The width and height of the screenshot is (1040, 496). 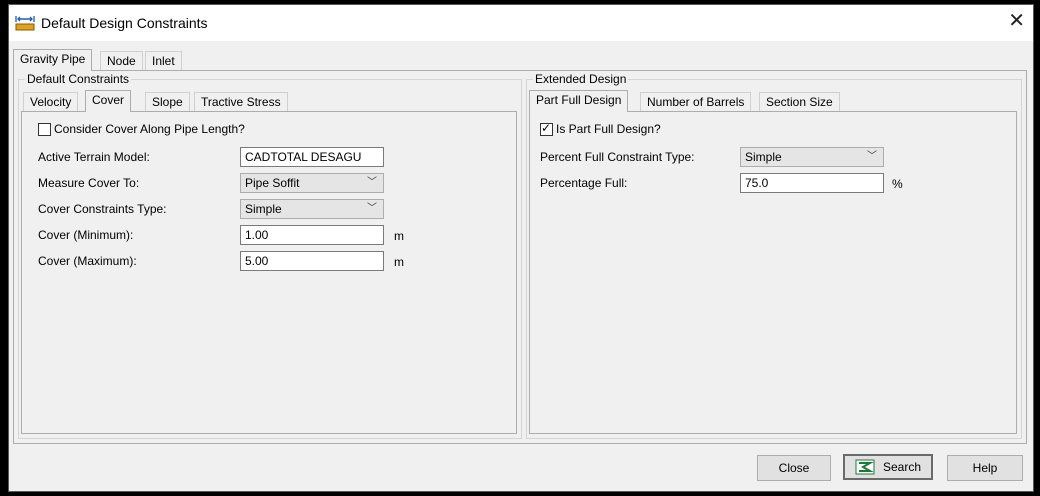 I want to click on cover-constraints-type-value: Simple, so click(x=263, y=209).